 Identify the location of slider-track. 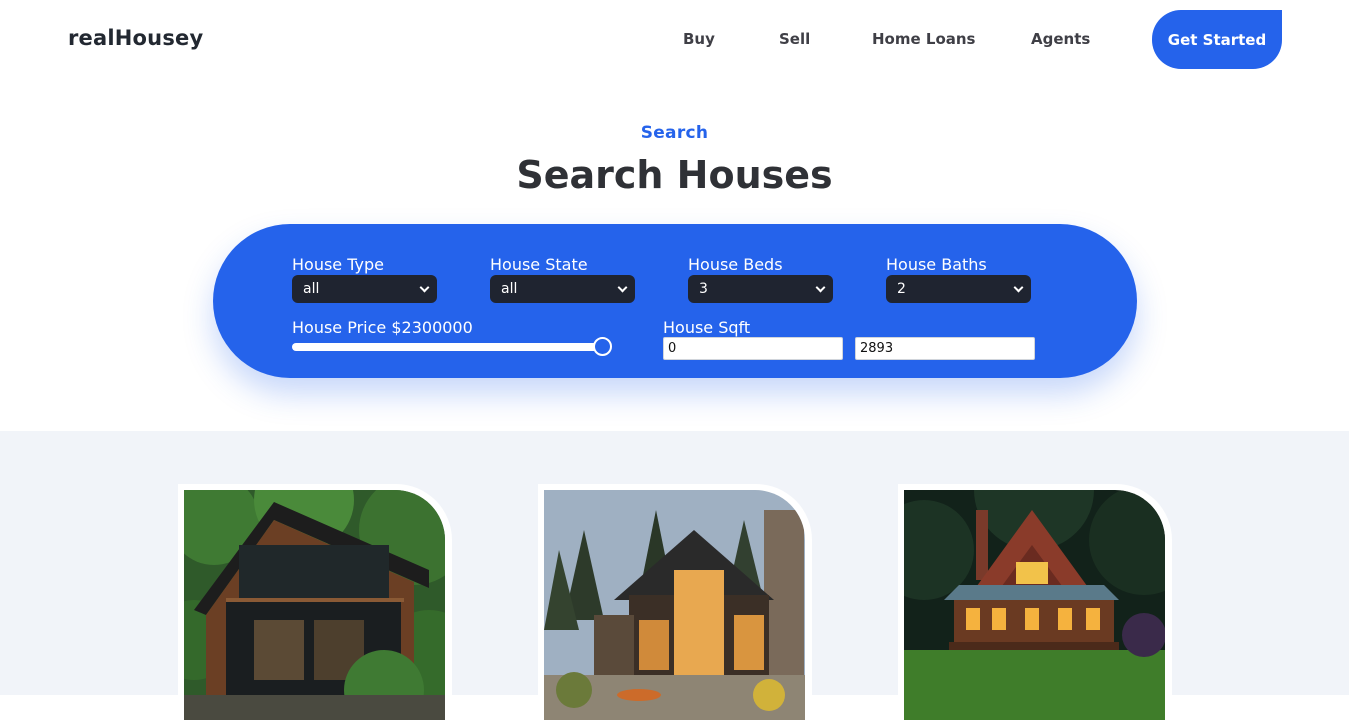
(447, 347).